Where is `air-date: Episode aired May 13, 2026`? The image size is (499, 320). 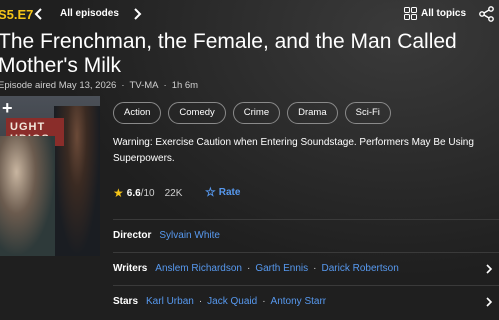
air-date: Episode aired May 13, 2026 is located at coordinates (58, 85).